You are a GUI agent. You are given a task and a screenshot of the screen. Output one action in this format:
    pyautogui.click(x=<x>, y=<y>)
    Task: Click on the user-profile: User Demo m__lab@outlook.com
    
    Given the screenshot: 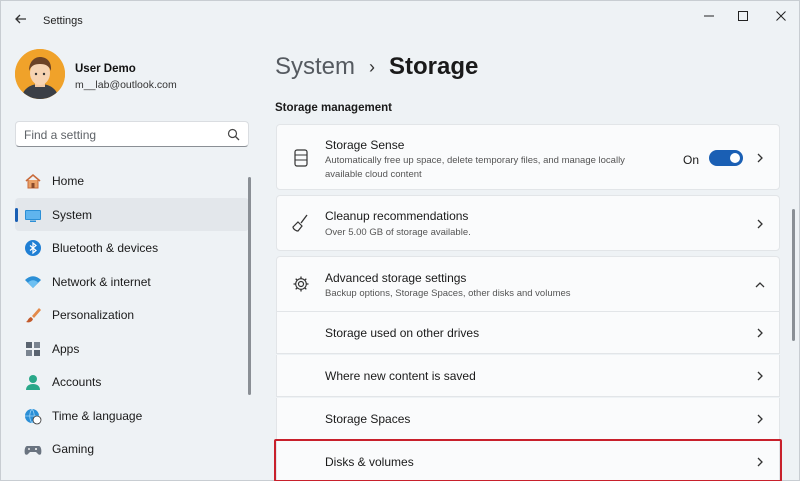 What is the action you would take?
    pyautogui.click(x=135, y=76)
    